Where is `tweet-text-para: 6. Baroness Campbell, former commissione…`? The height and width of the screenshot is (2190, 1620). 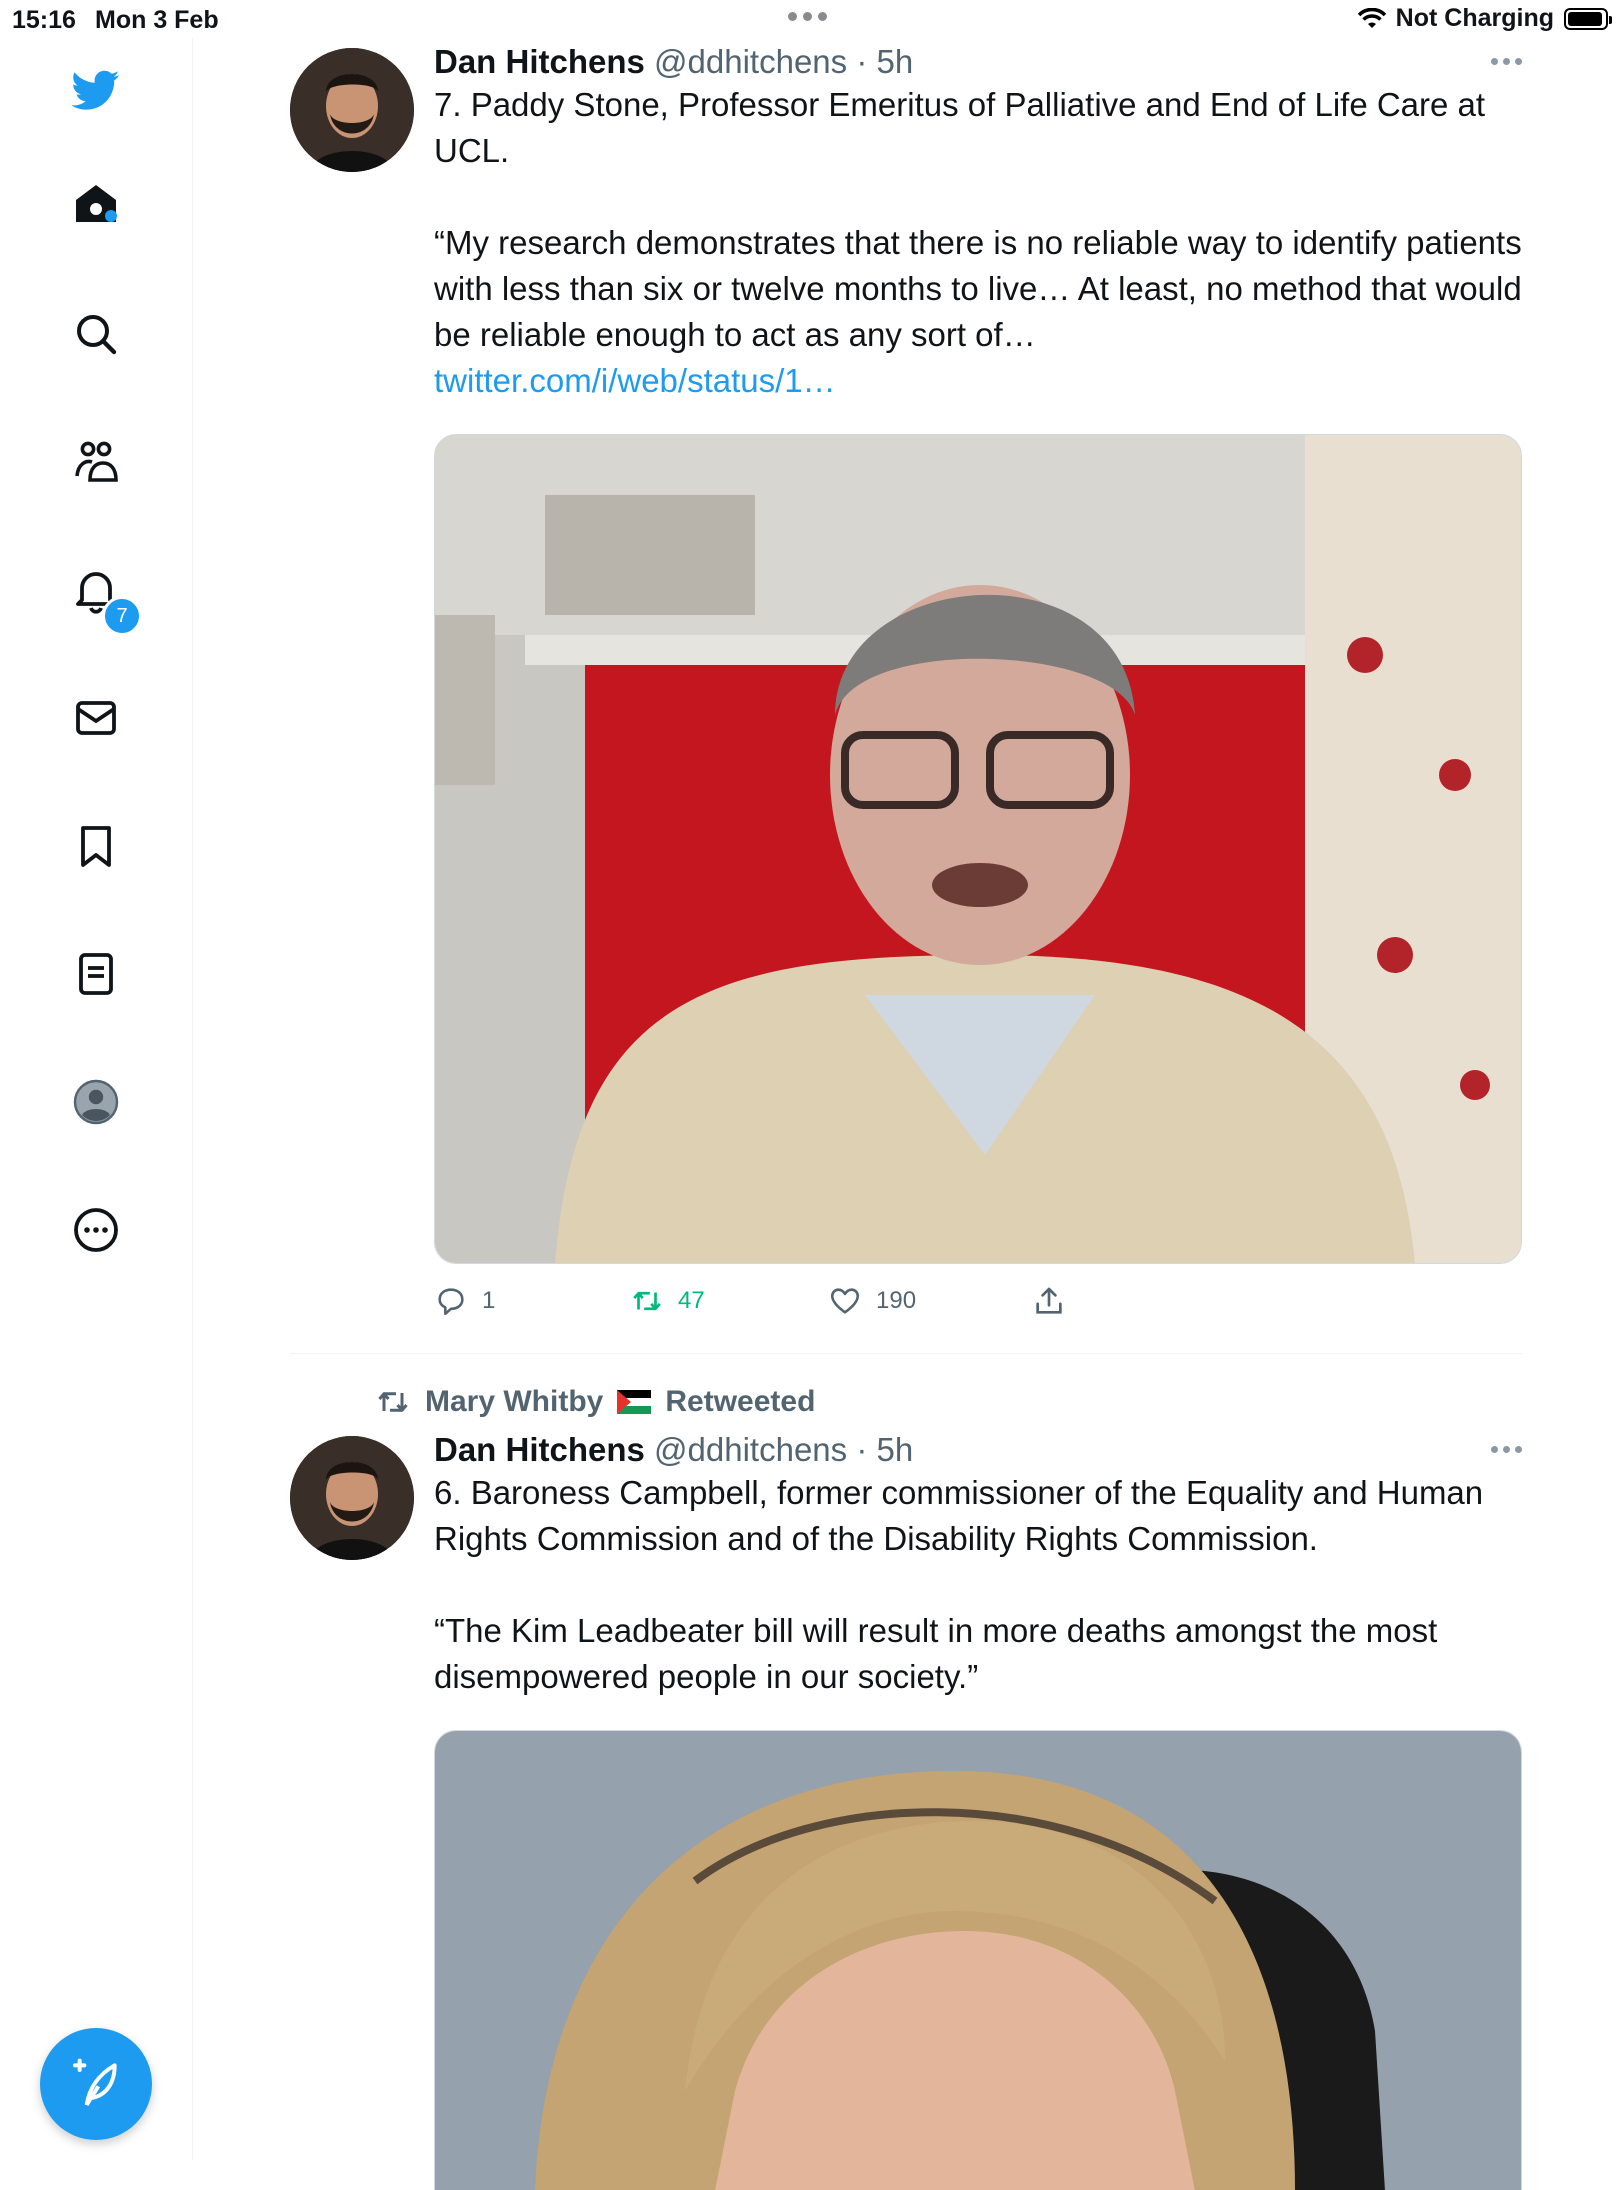
tweet-text-para: 6. Baroness Campbell, former commissione… is located at coordinates (959, 1515).